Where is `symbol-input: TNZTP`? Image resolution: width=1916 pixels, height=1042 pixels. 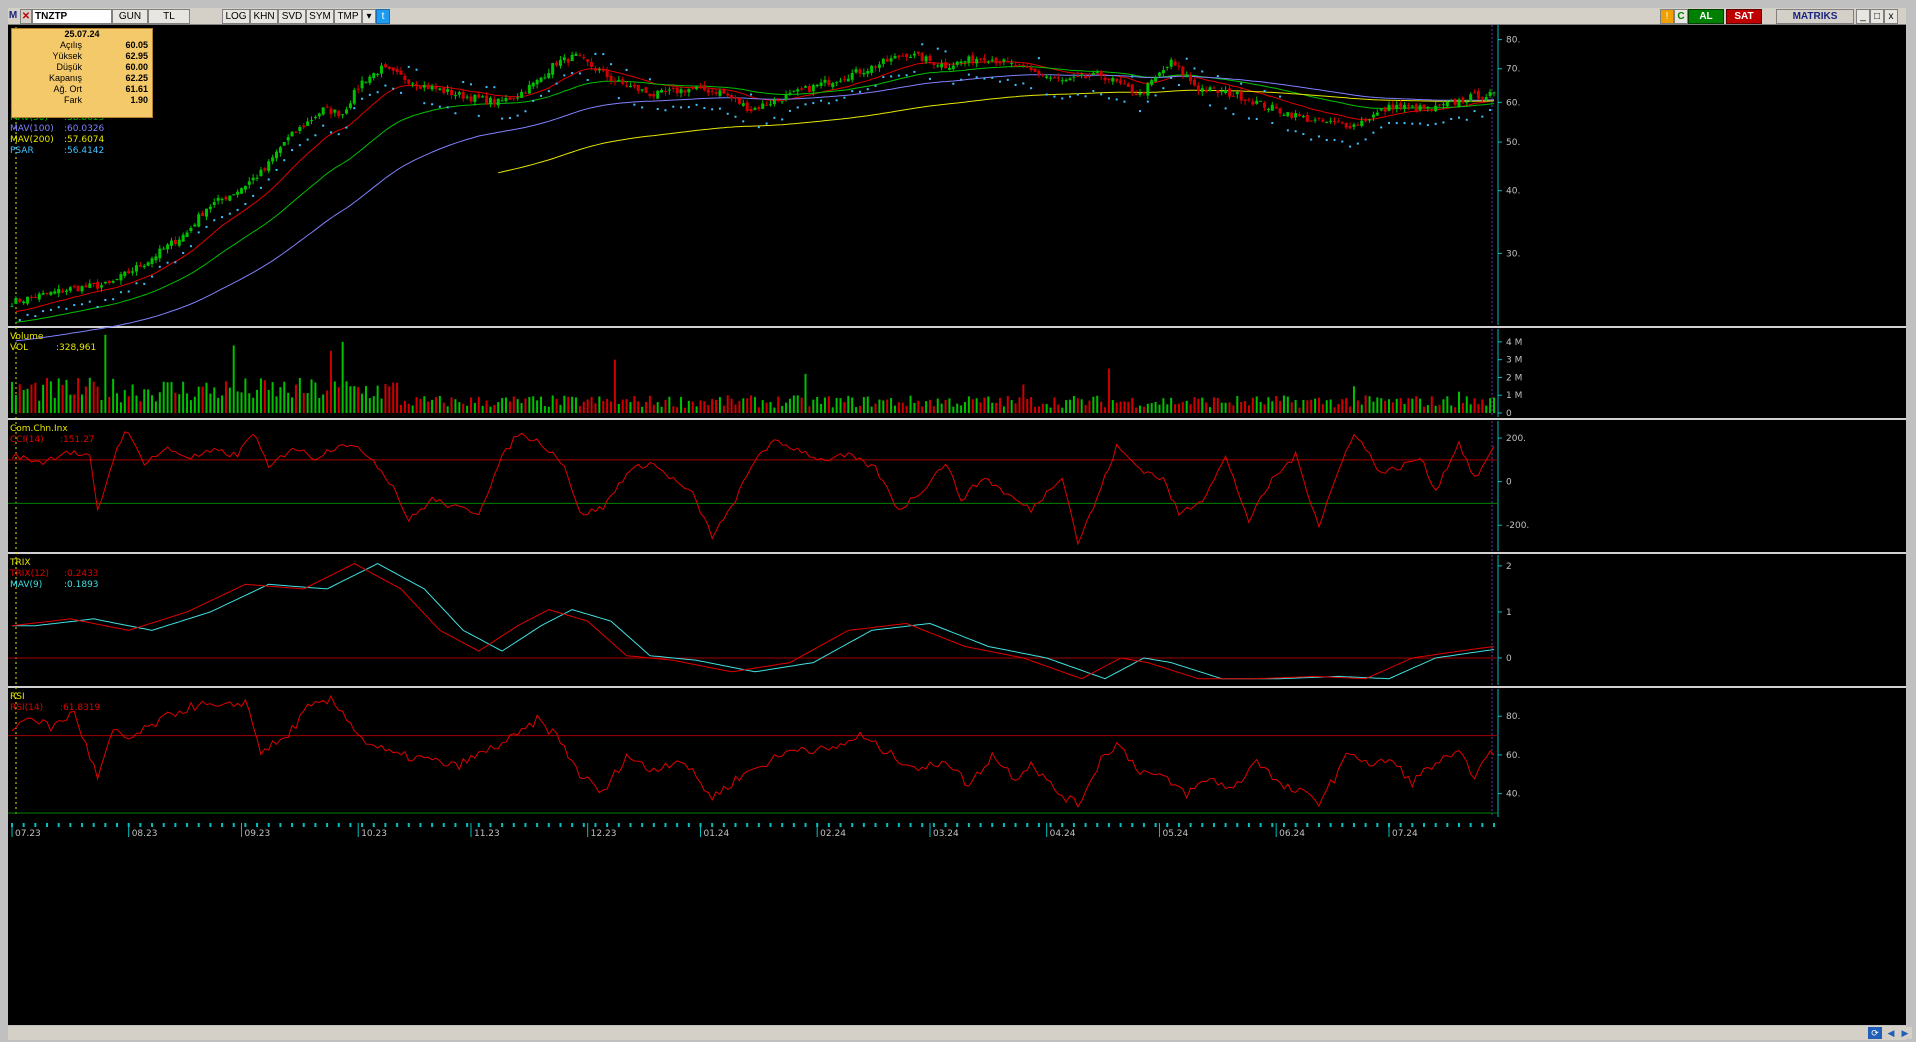
symbol-input: TNZTP is located at coordinates (72, 16).